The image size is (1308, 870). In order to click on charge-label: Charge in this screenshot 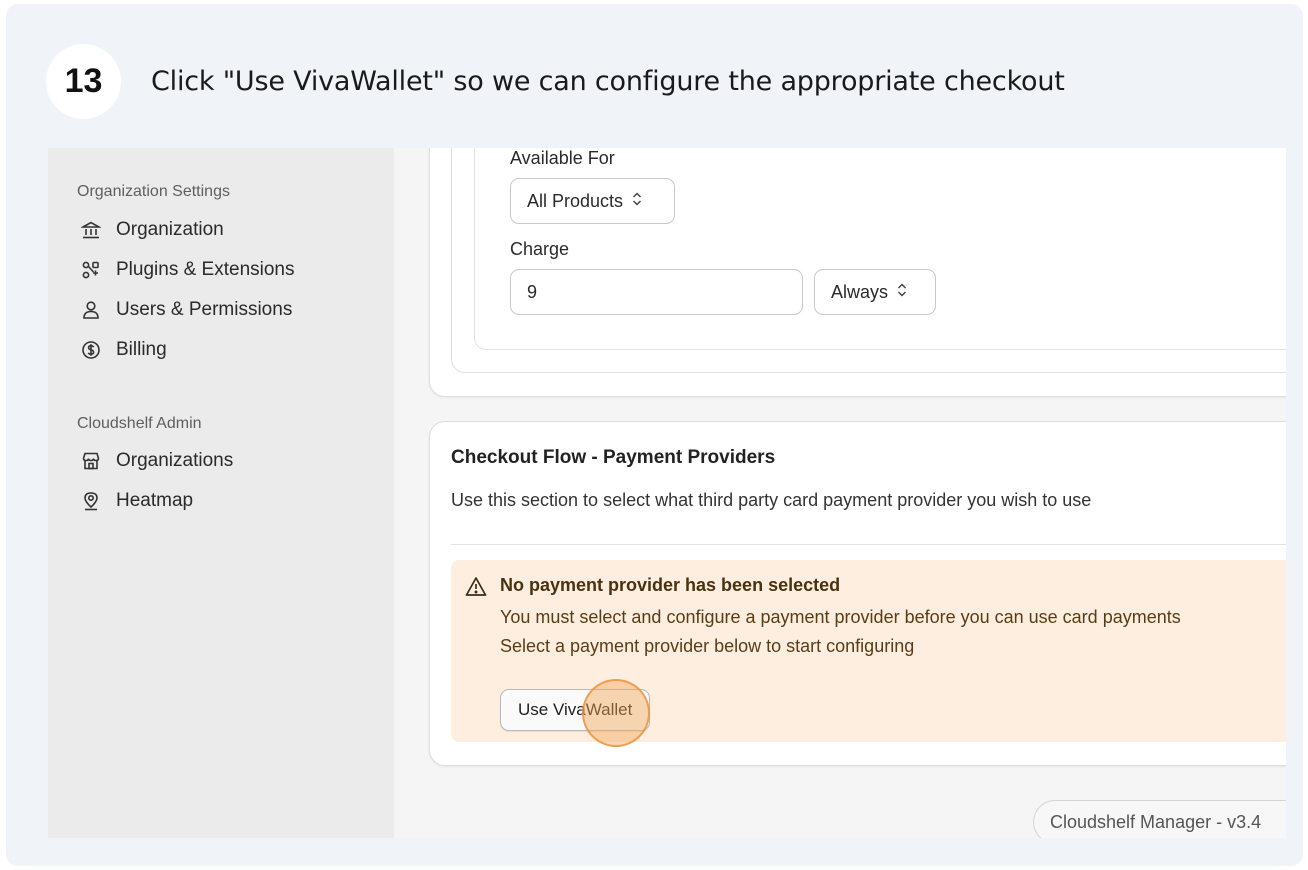, I will do `click(540, 249)`.